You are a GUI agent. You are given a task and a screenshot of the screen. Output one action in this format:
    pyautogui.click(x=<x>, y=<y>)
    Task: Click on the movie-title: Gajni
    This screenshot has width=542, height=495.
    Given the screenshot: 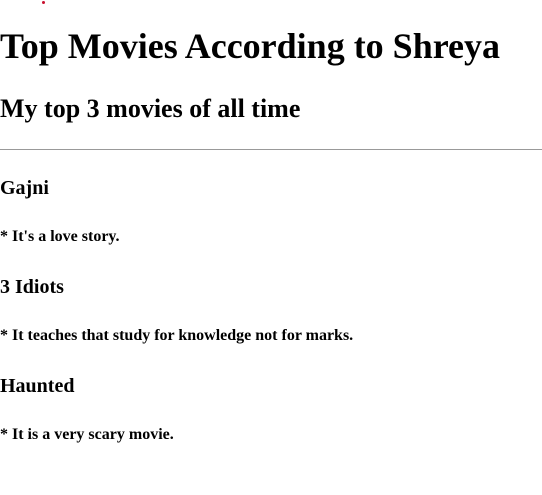 What is the action you would take?
    pyautogui.click(x=24, y=188)
    